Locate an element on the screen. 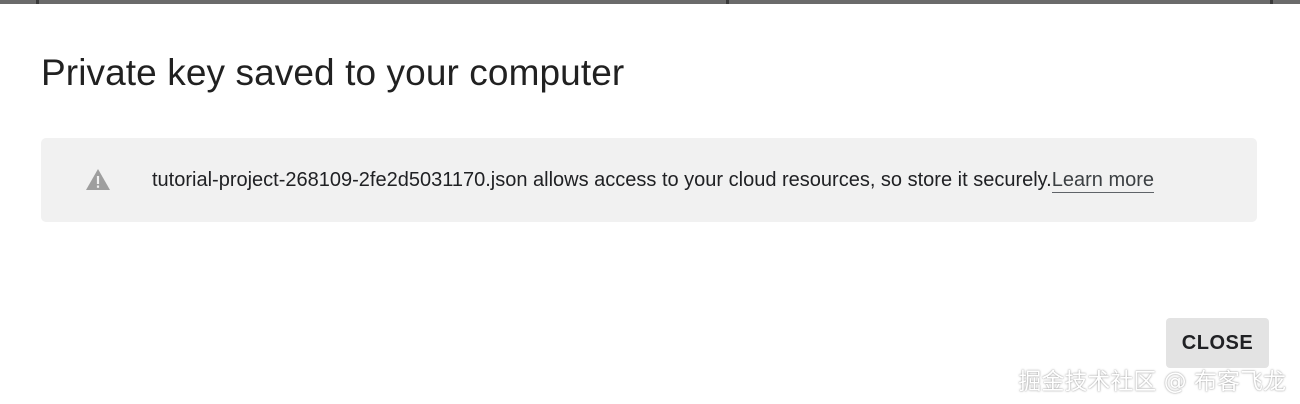 The height and width of the screenshot is (404, 1300). close-button: CLOSE is located at coordinates (1217, 343).